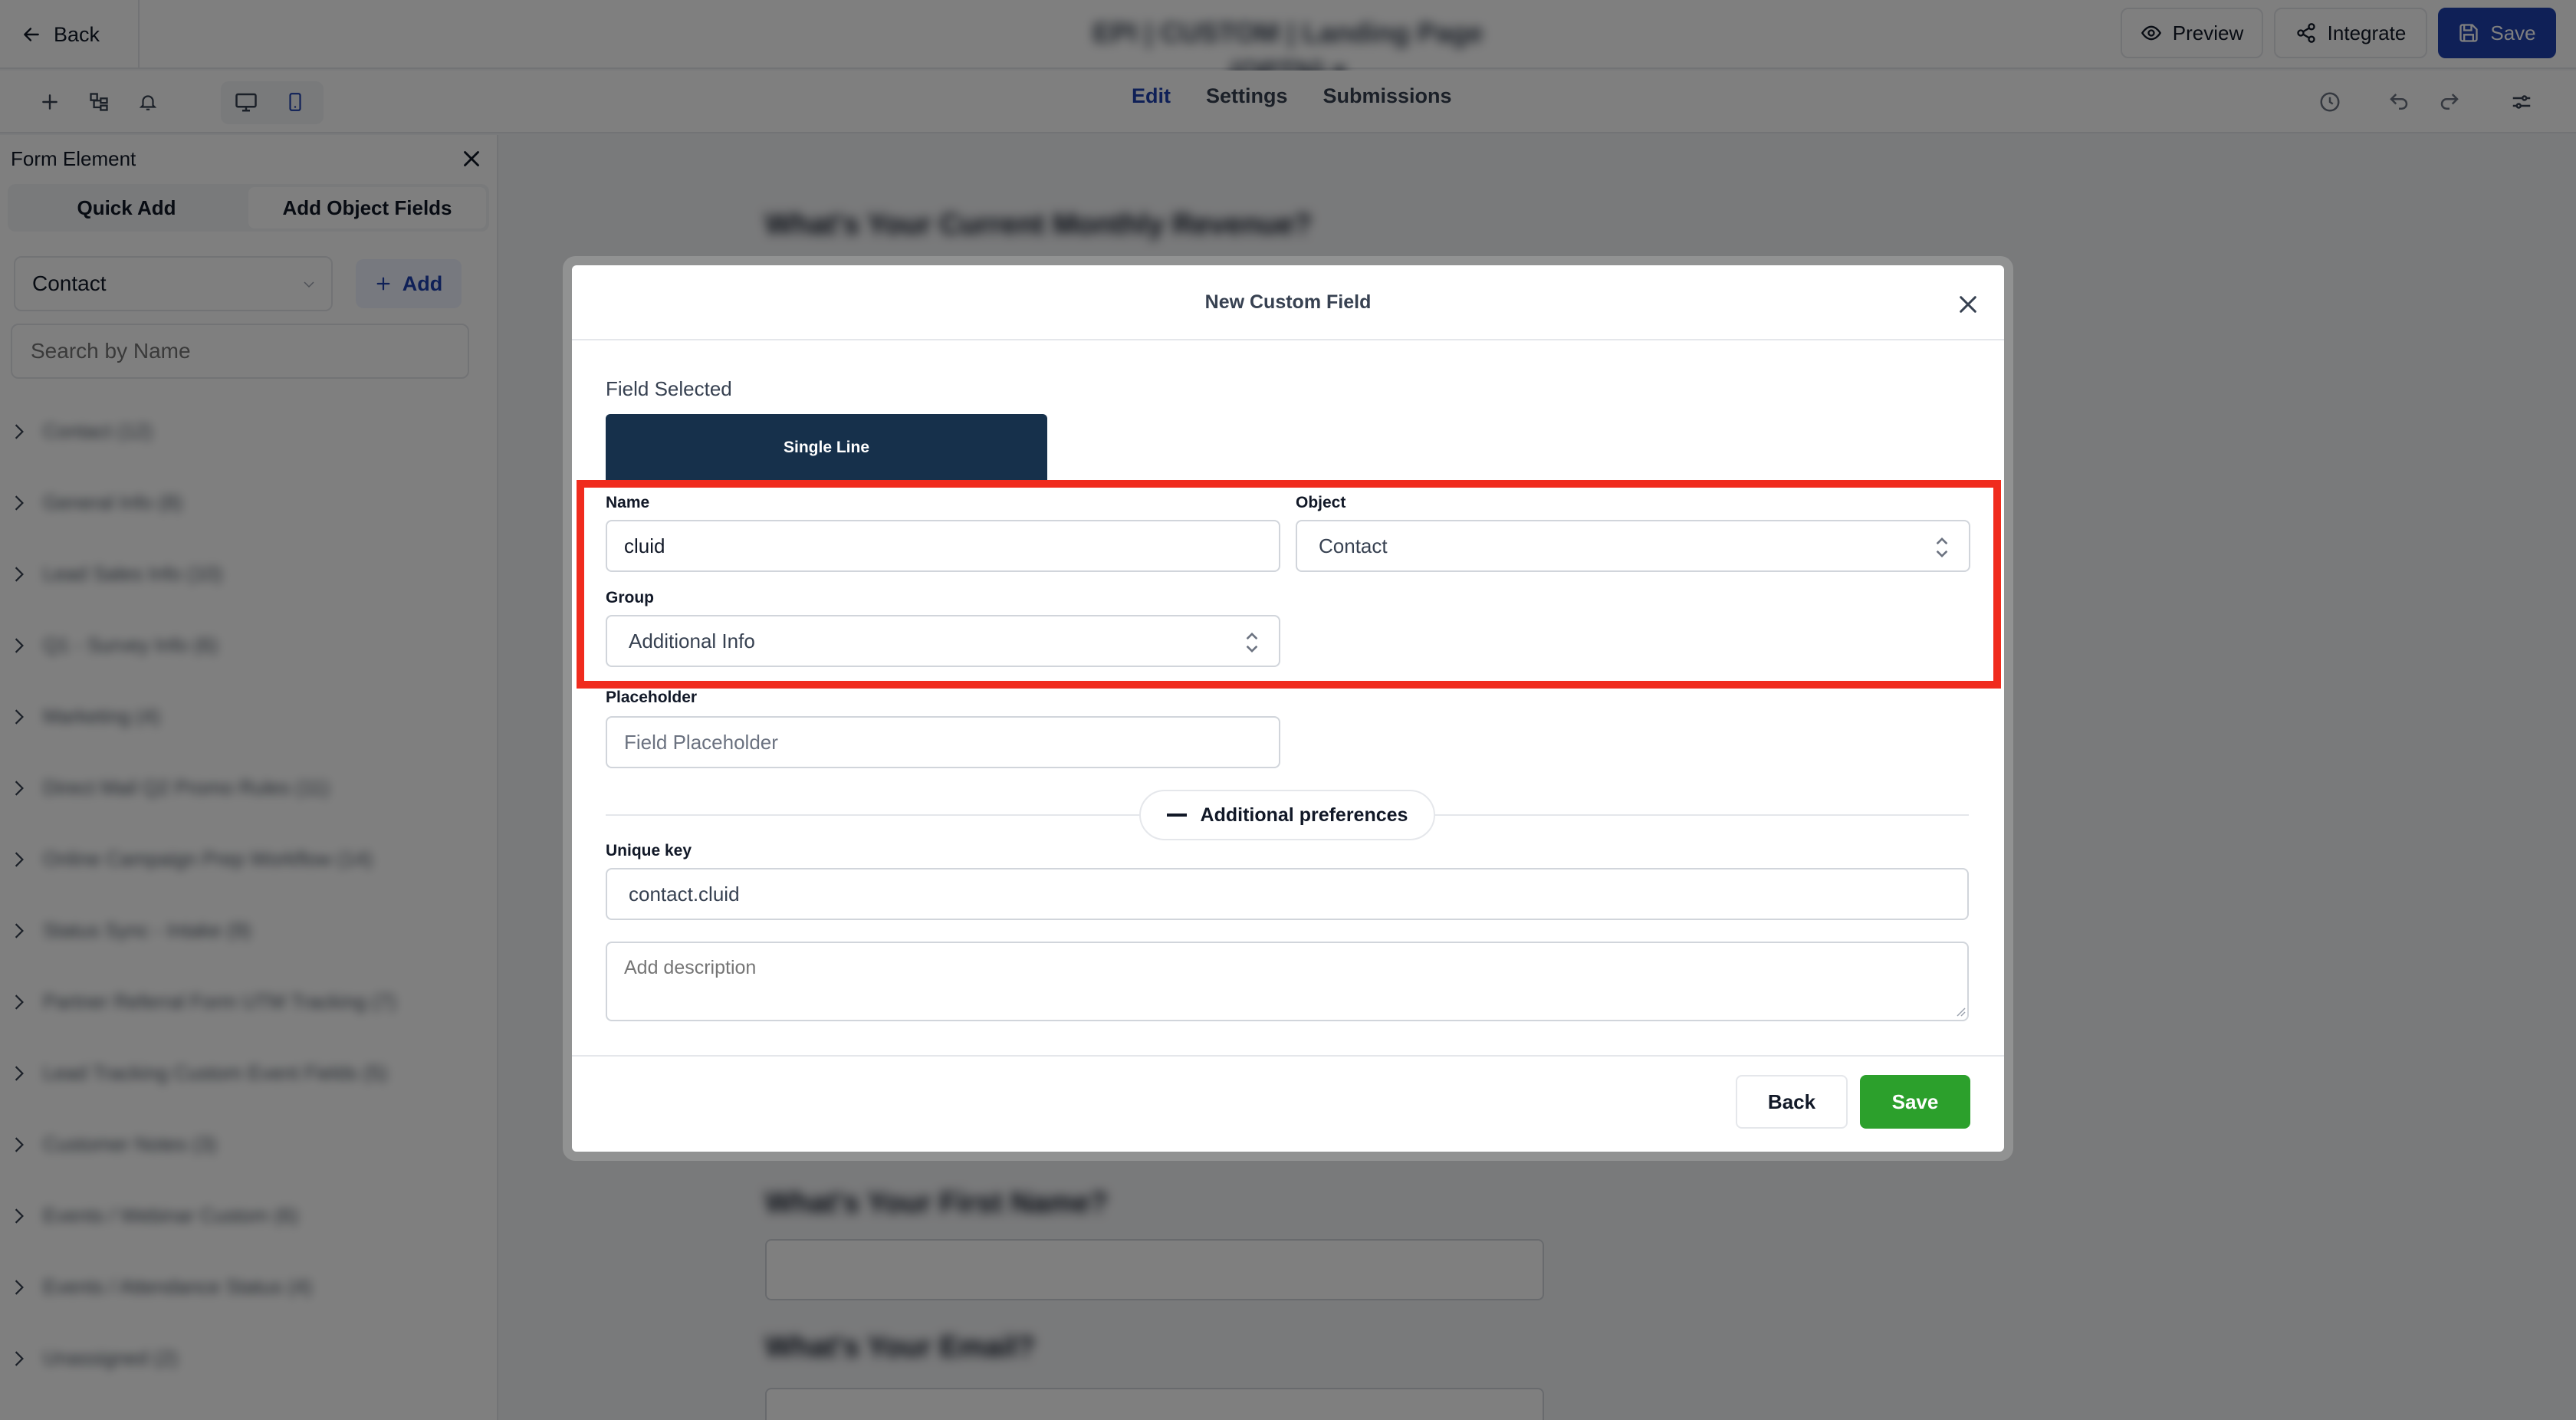  I want to click on object-select: Contact, so click(1633, 546).